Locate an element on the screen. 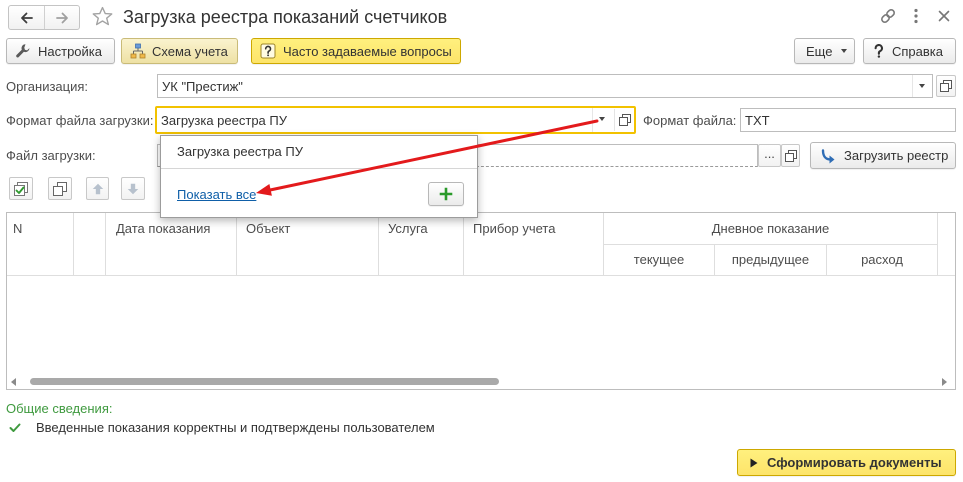 The image size is (963, 482). plus-icon is located at coordinates (446, 194).